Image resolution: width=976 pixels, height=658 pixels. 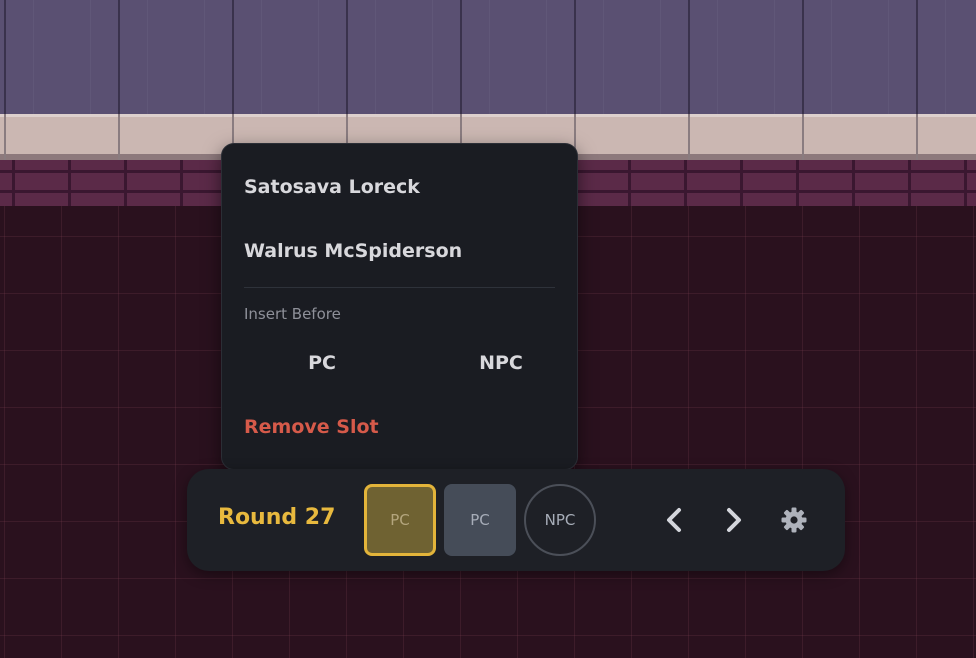 I want to click on menu-item-character-2: Walrus McSpiderson, so click(x=353, y=251).